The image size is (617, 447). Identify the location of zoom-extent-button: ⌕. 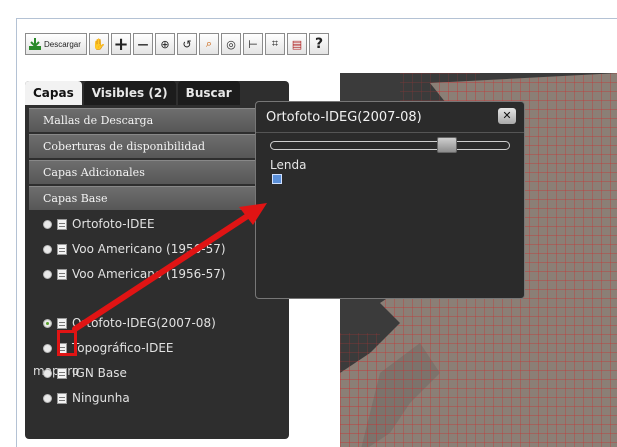
(209, 44).